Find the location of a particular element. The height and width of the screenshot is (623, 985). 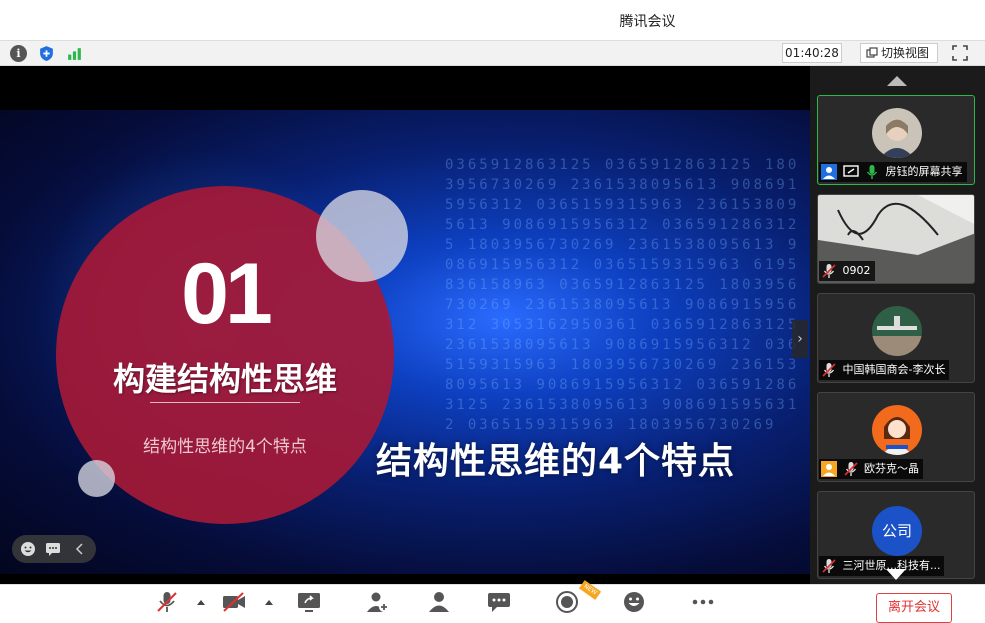

participant-label: 0902 is located at coordinates (847, 271).